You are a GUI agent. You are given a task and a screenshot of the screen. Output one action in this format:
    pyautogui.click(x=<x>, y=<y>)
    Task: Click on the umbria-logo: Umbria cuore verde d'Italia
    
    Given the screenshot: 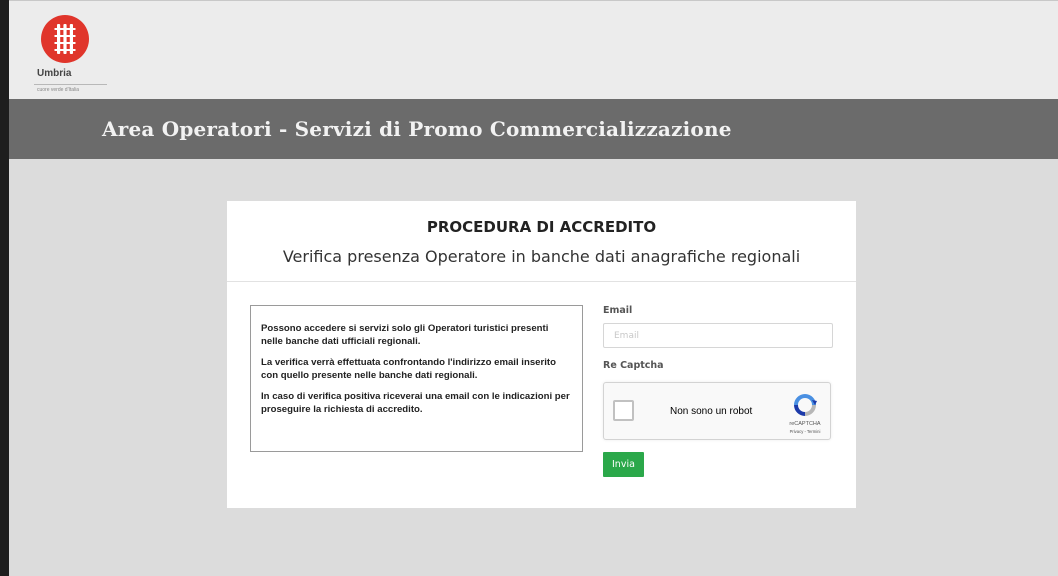 What is the action you would take?
    pyautogui.click(x=77, y=55)
    